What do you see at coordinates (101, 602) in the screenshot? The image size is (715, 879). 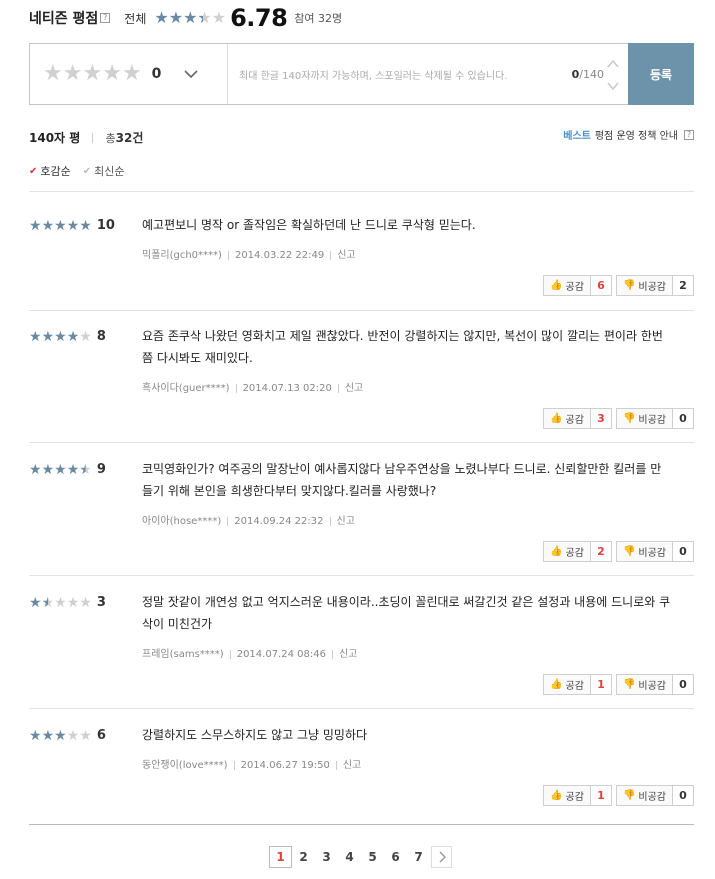 I see `review-score: 3` at bounding box center [101, 602].